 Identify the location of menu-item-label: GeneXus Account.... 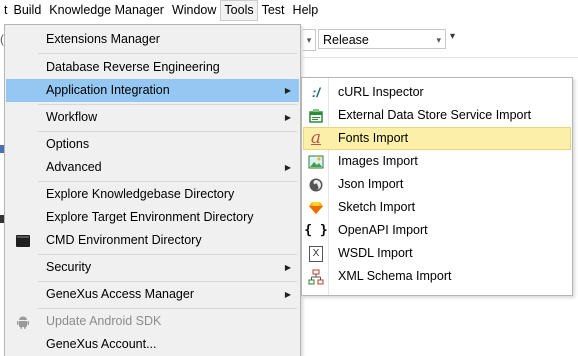
(101, 344).